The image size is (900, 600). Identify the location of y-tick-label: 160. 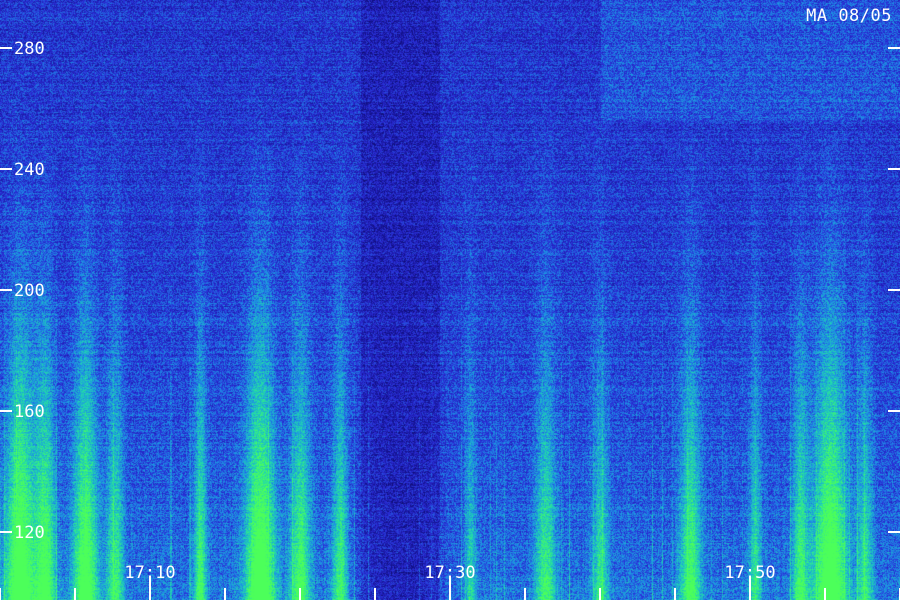
(29, 412).